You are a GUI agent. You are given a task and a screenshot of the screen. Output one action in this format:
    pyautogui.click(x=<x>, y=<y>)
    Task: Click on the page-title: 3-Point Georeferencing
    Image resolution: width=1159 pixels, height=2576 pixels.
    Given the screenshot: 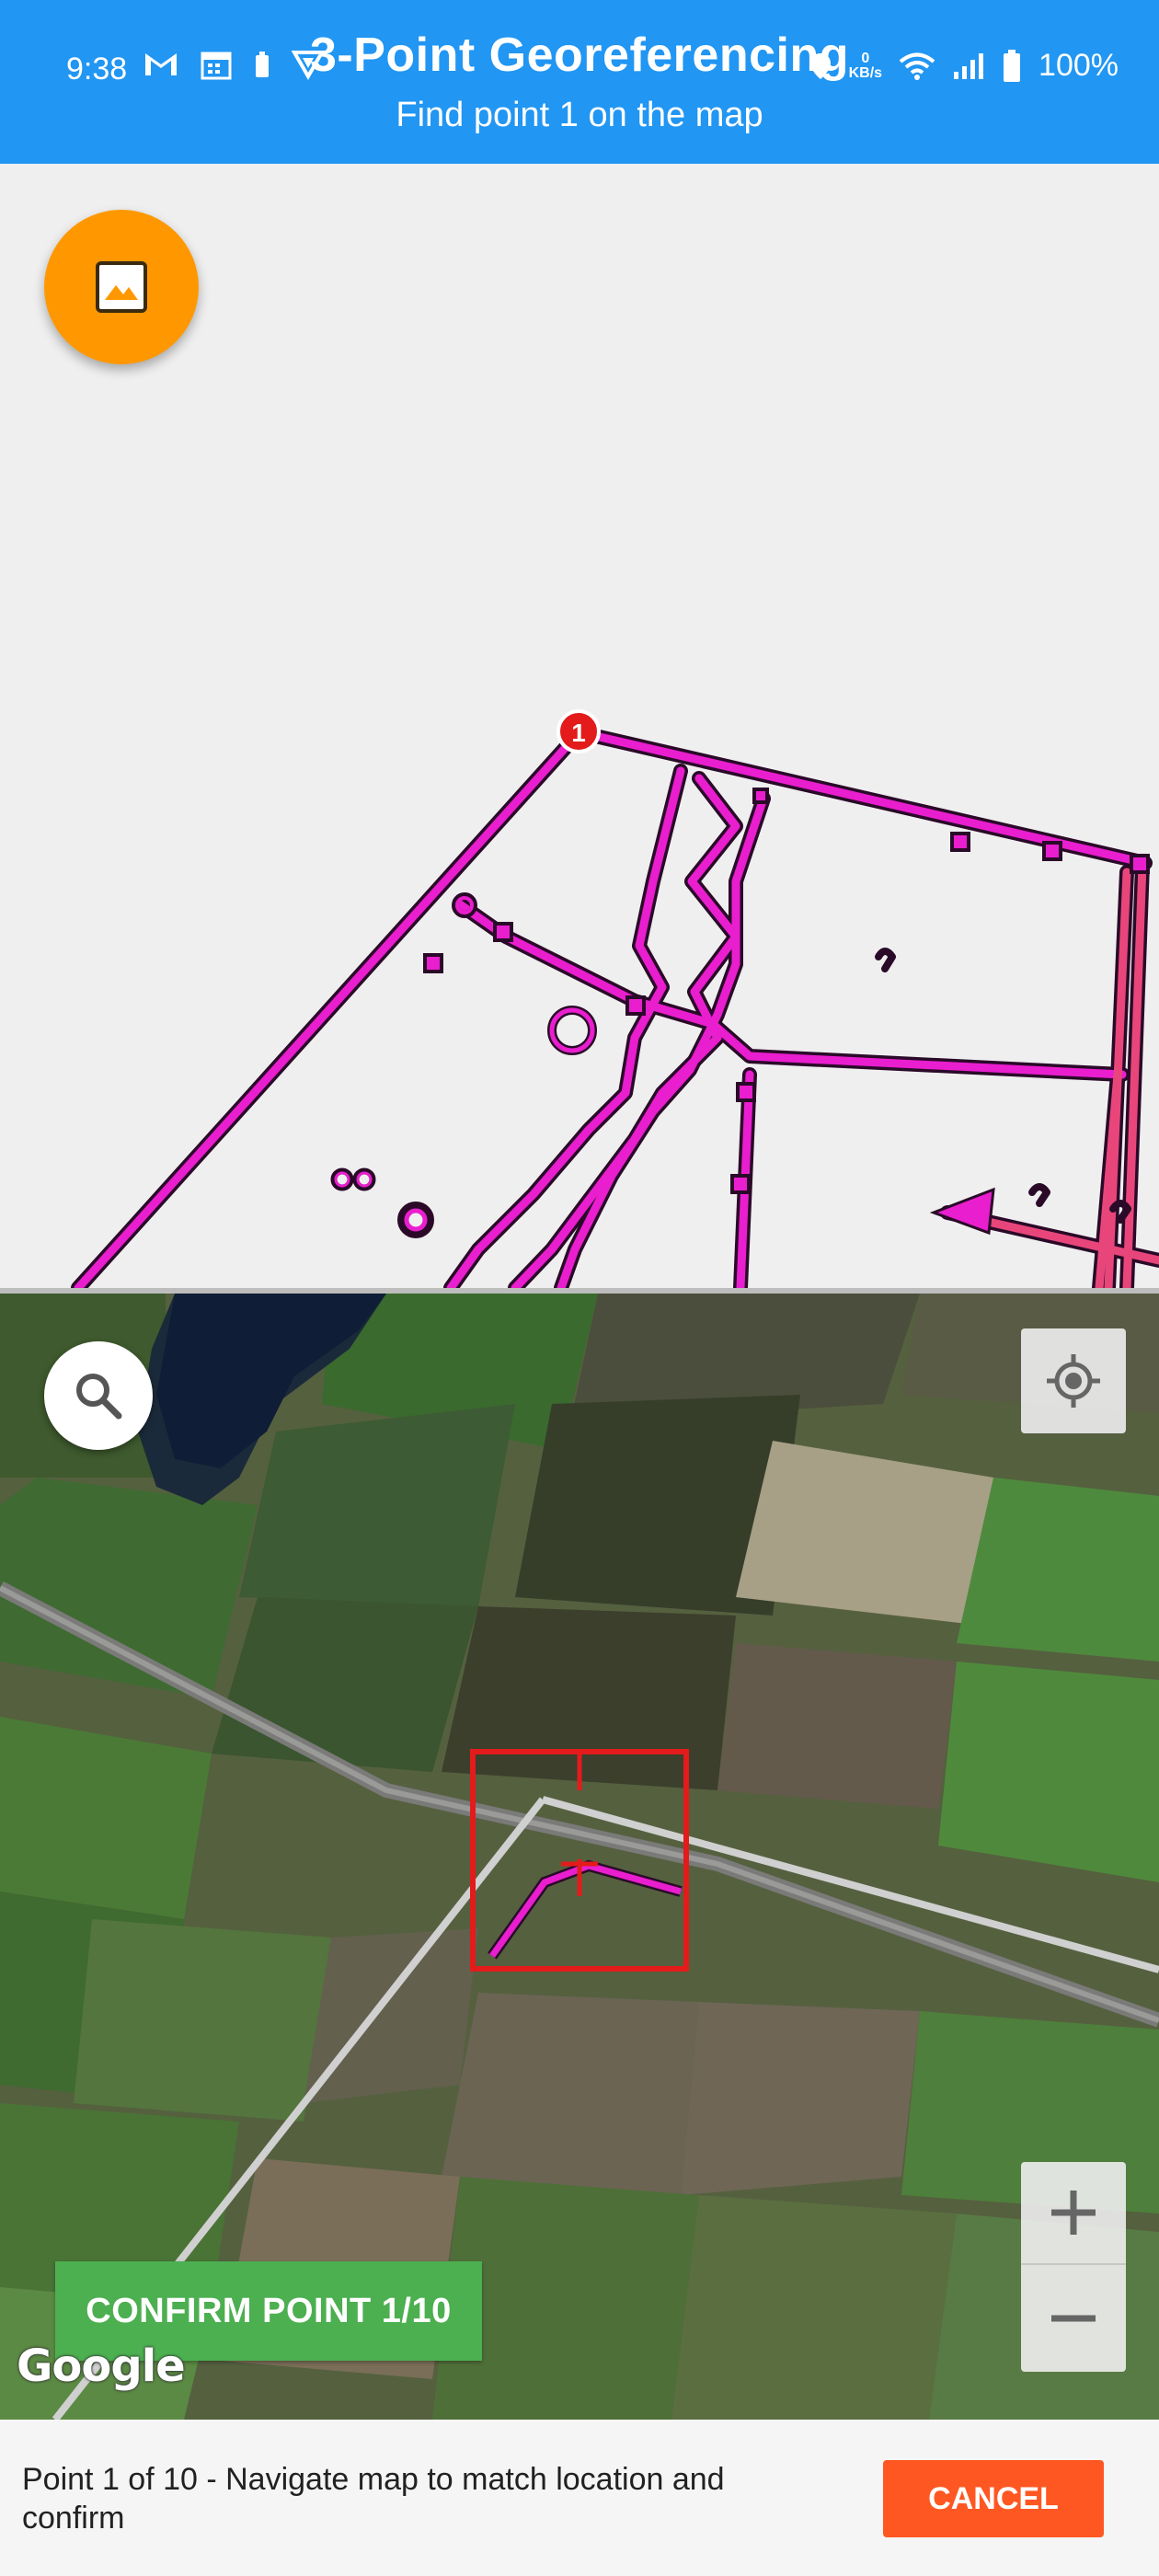 What is the action you would take?
    pyautogui.click(x=579, y=55)
    